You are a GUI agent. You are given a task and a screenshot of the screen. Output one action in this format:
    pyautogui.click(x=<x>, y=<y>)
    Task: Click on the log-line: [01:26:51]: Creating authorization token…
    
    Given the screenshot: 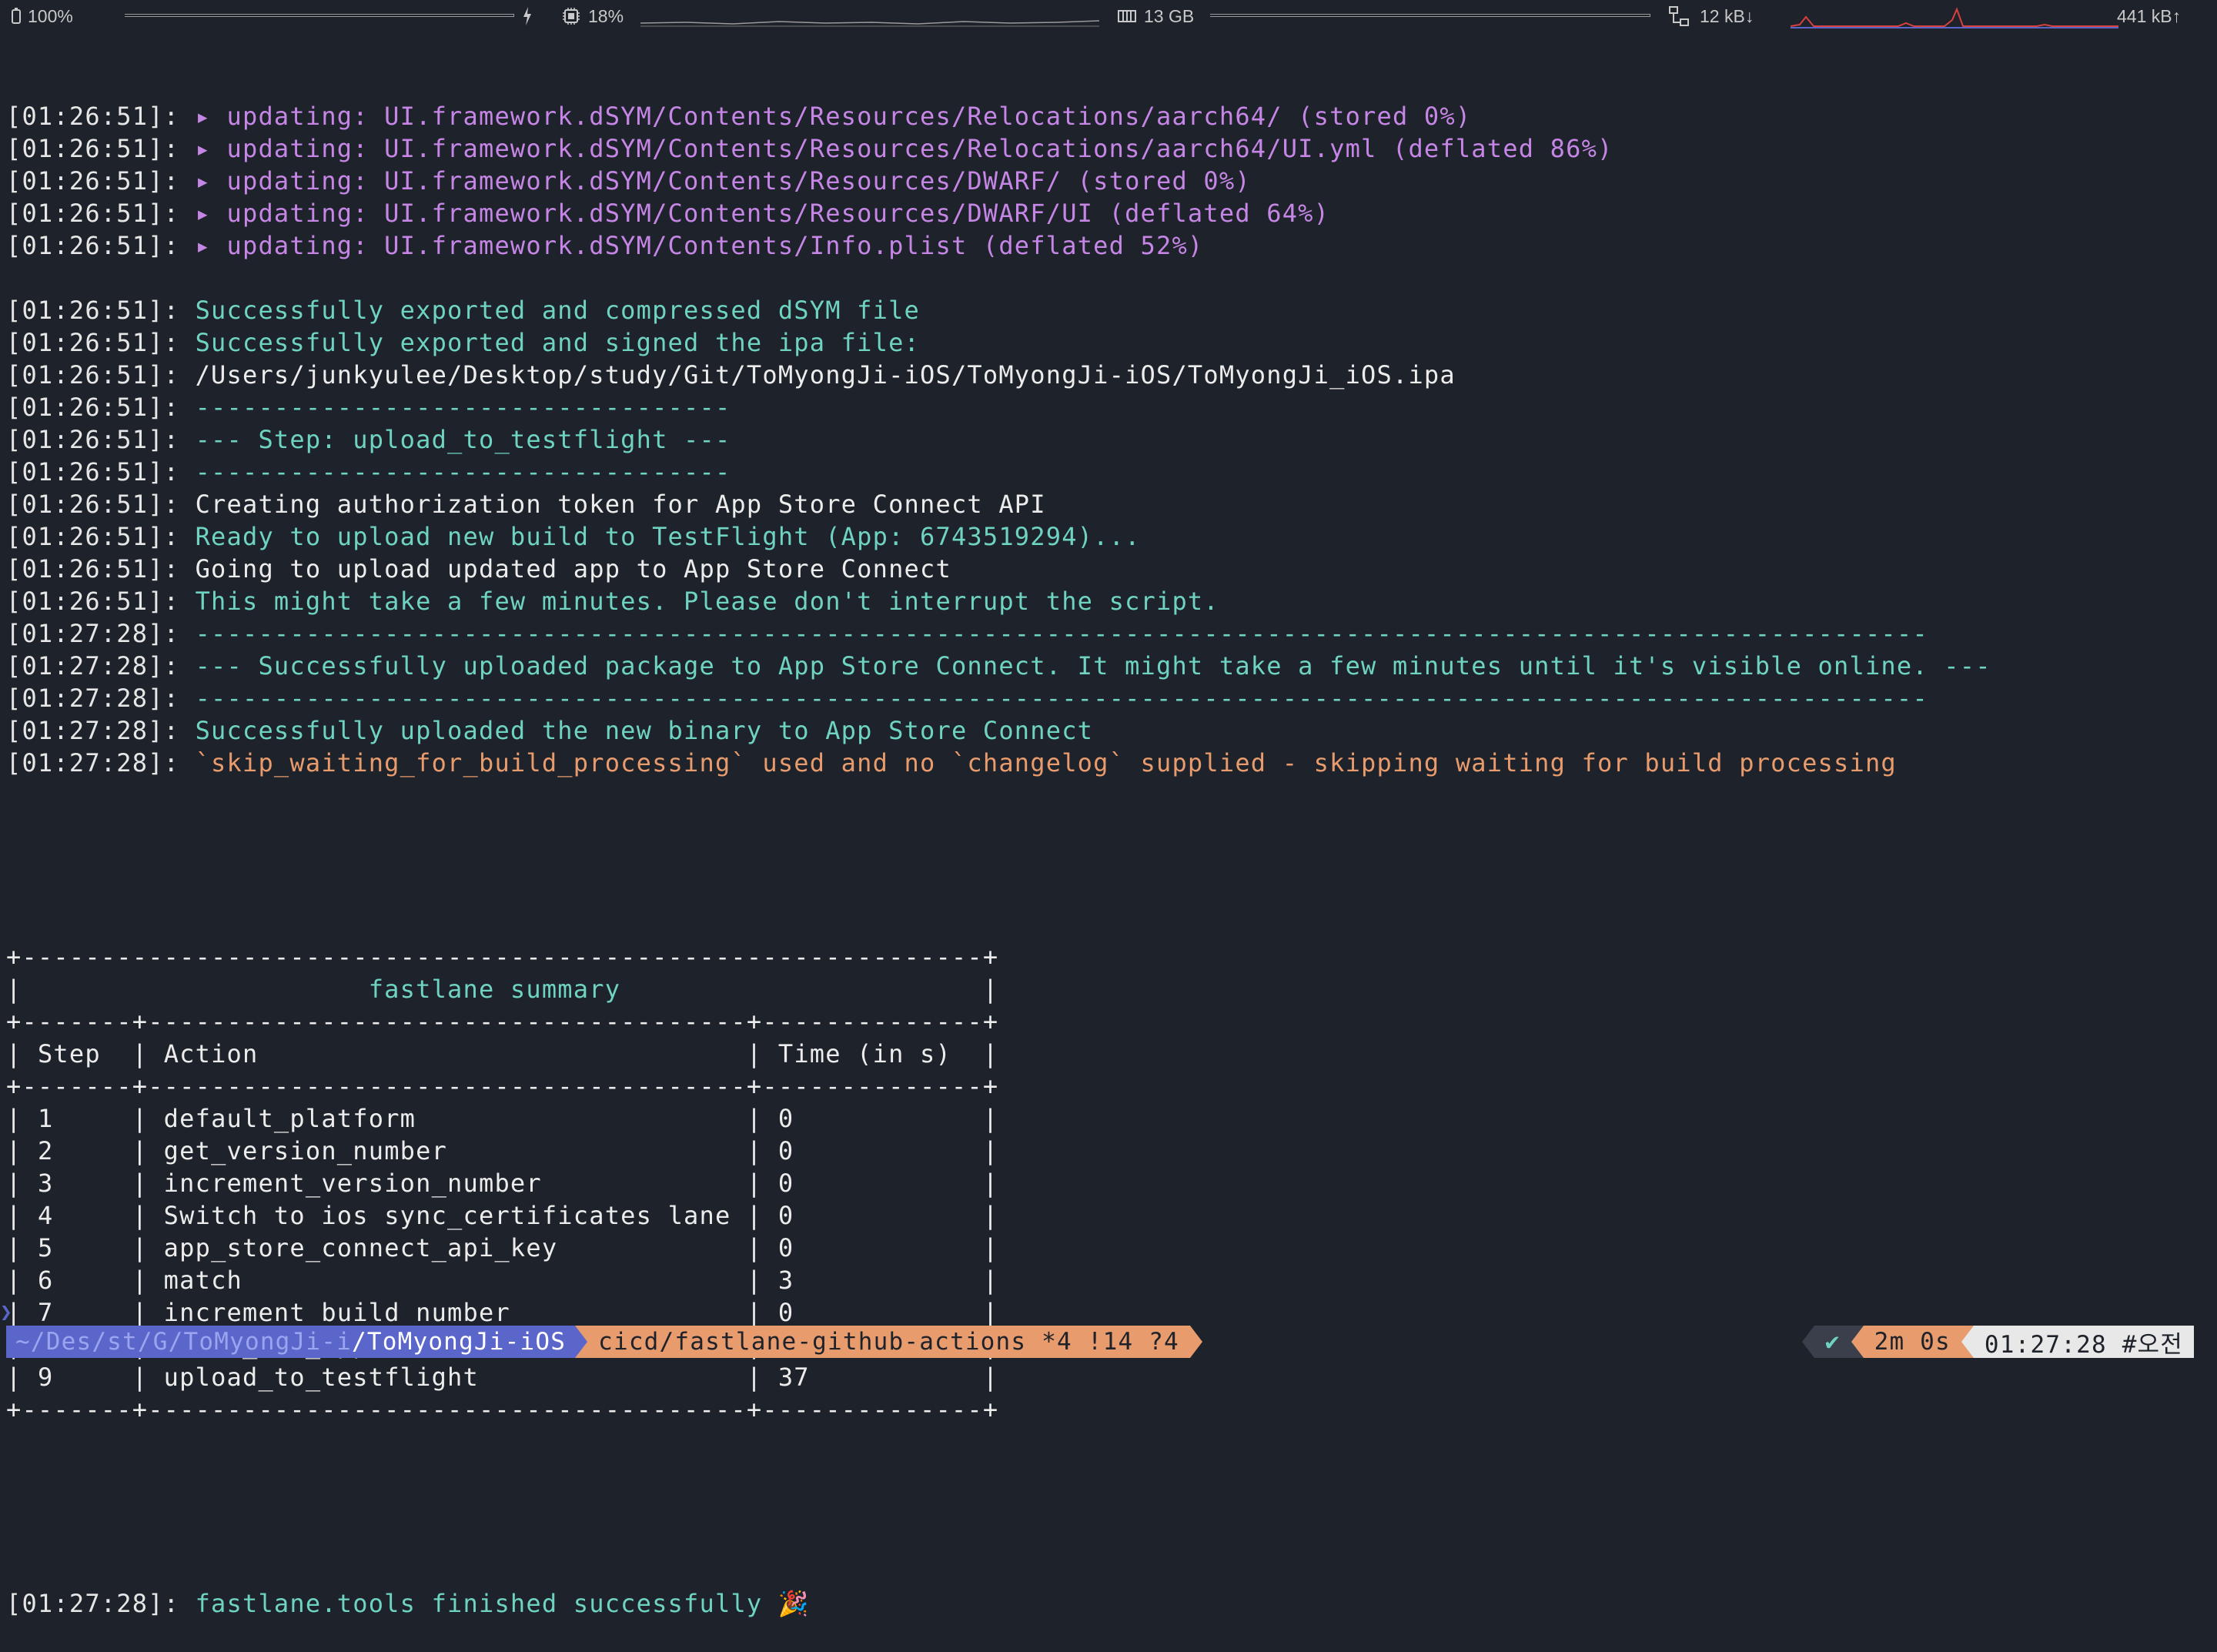 What is the action you would take?
    pyautogui.click(x=1107, y=504)
    